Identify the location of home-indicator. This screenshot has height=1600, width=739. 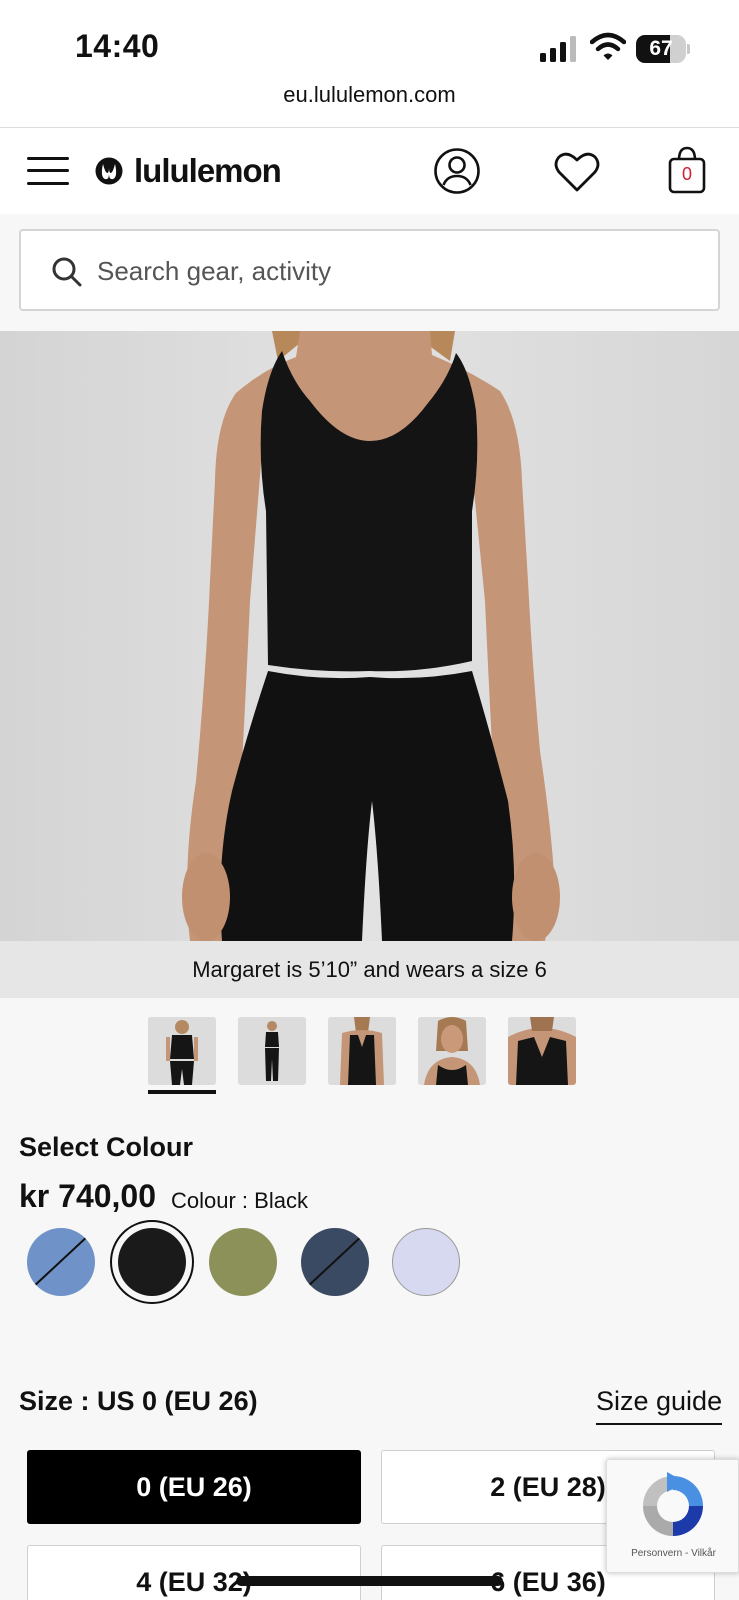
(369, 1581).